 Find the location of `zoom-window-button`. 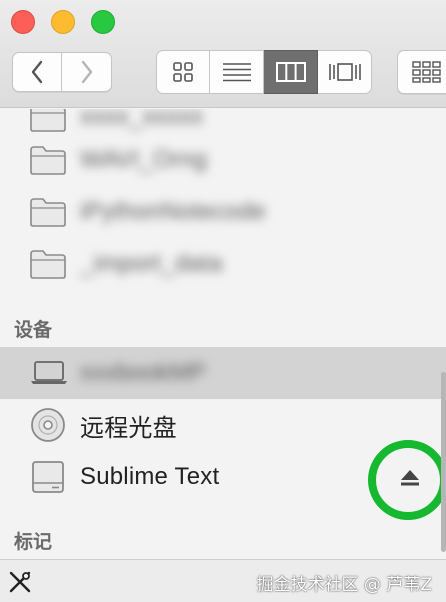

zoom-window-button is located at coordinates (103, 22).